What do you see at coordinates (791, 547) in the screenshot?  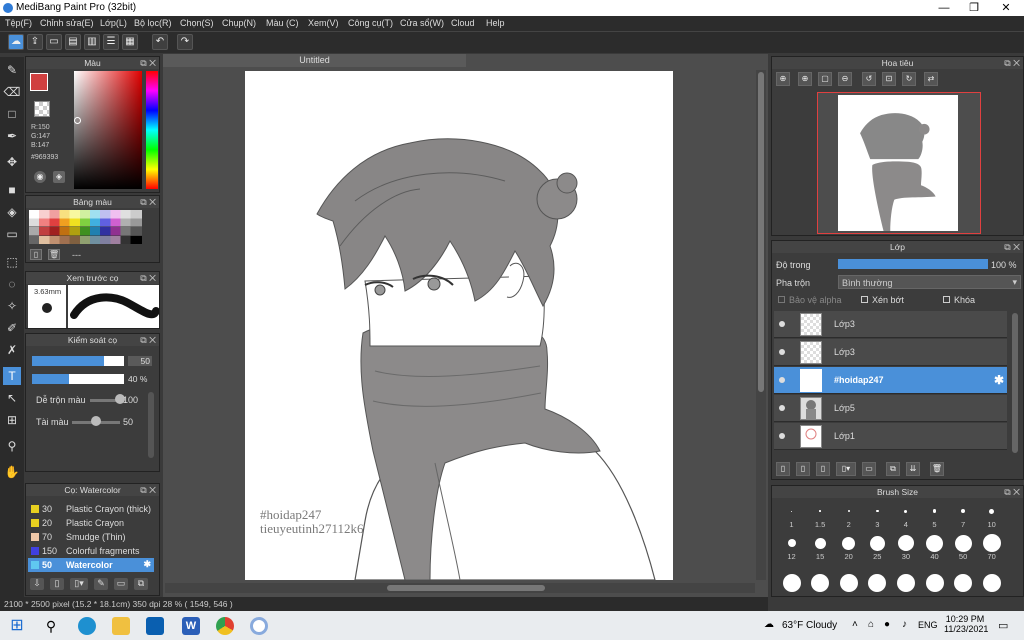 I see `brush-size-preset: 12` at bounding box center [791, 547].